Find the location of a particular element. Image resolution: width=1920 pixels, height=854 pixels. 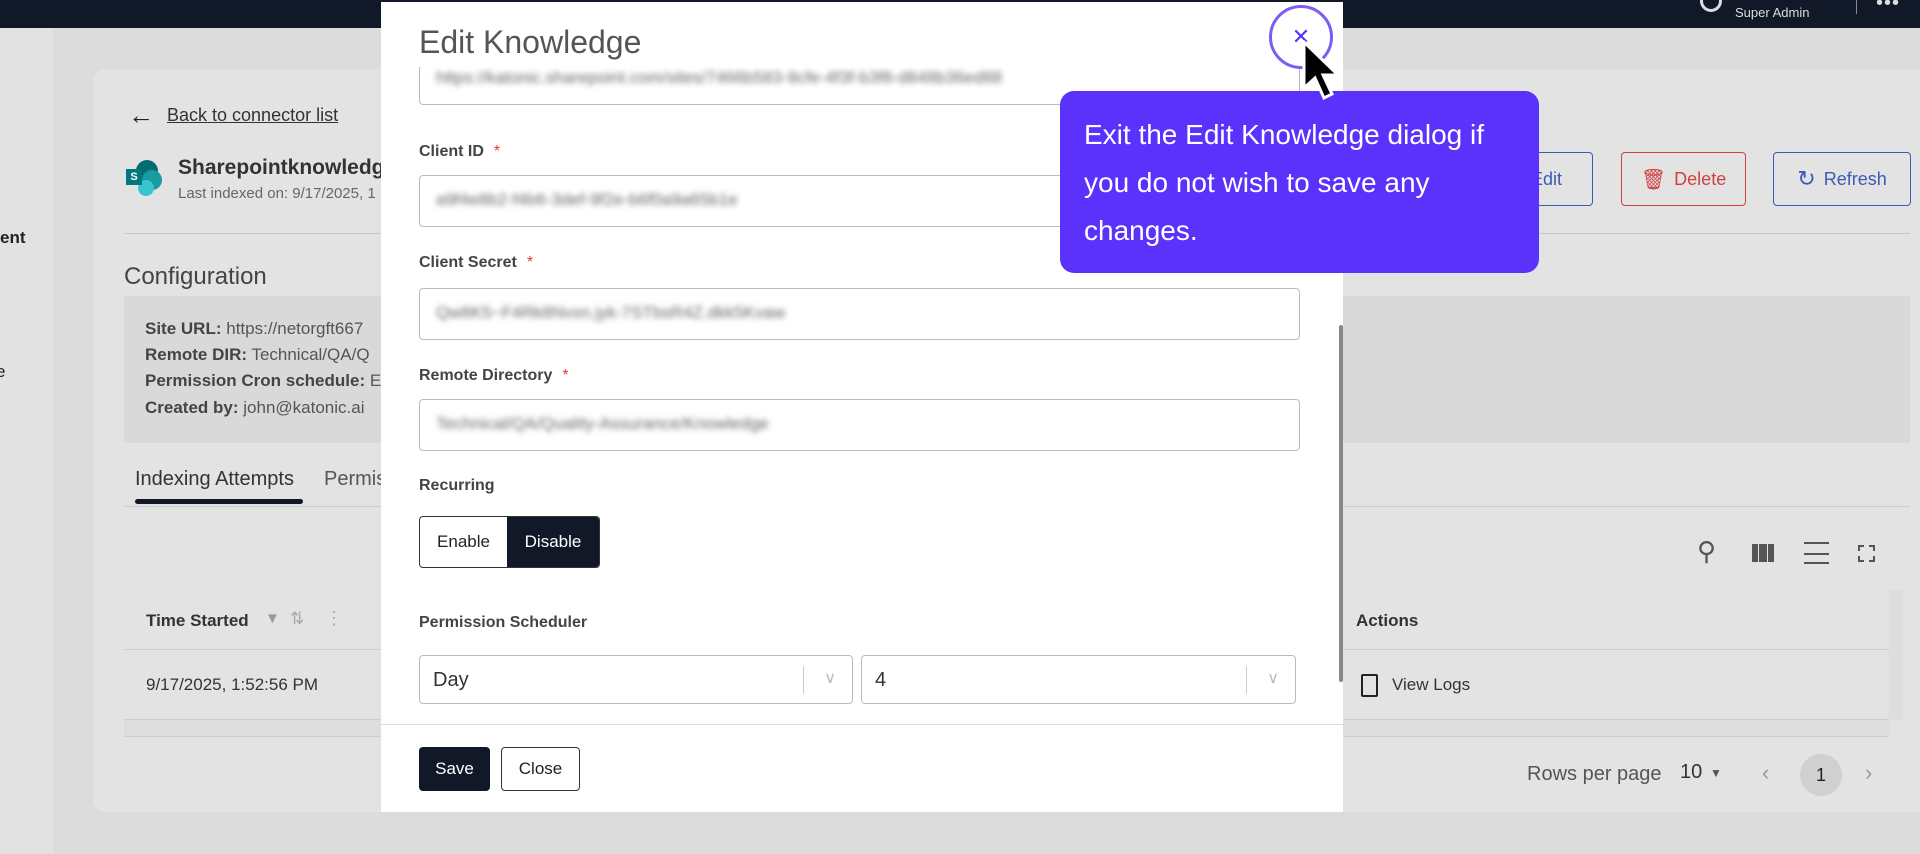

dialog-title: Edit Knowledge is located at coordinates (530, 42).